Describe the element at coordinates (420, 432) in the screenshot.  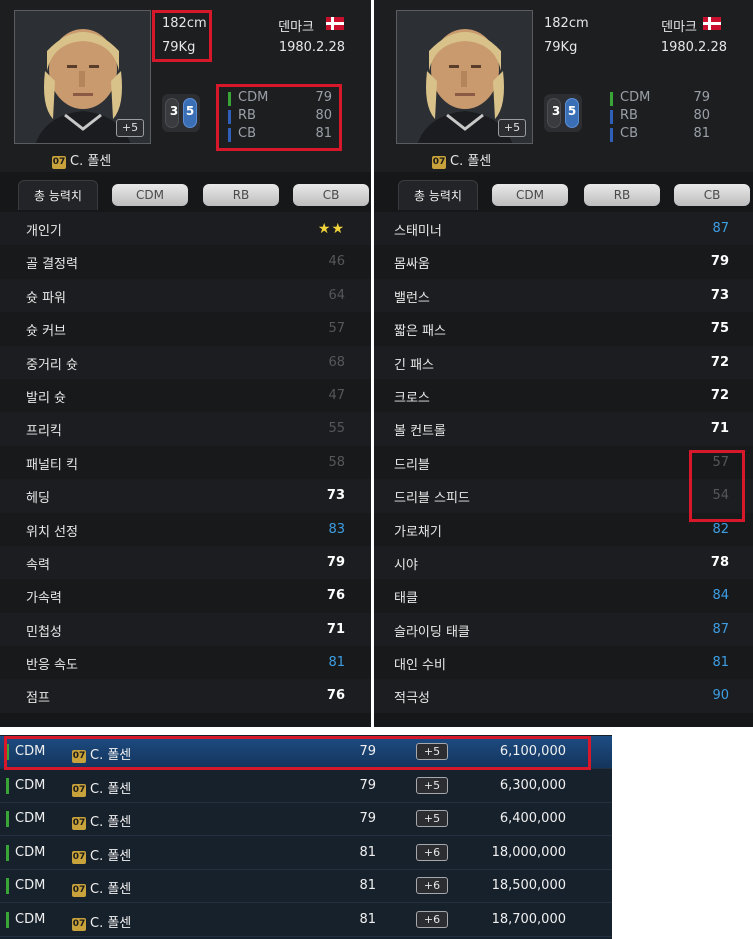
I see `stat-label: 볼 컨트롤` at that location.